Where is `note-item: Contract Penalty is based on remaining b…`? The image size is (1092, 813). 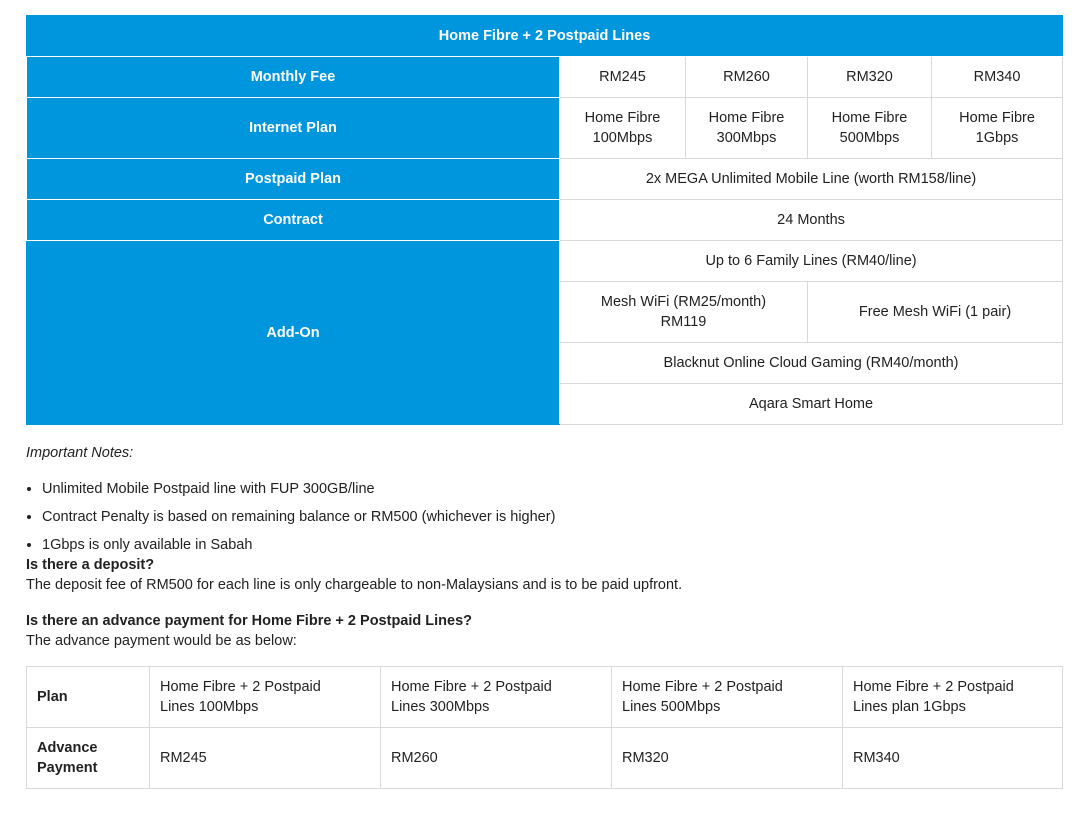 note-item: Contract Penalty is based on remaining b… is located at coordinates (552, 517).